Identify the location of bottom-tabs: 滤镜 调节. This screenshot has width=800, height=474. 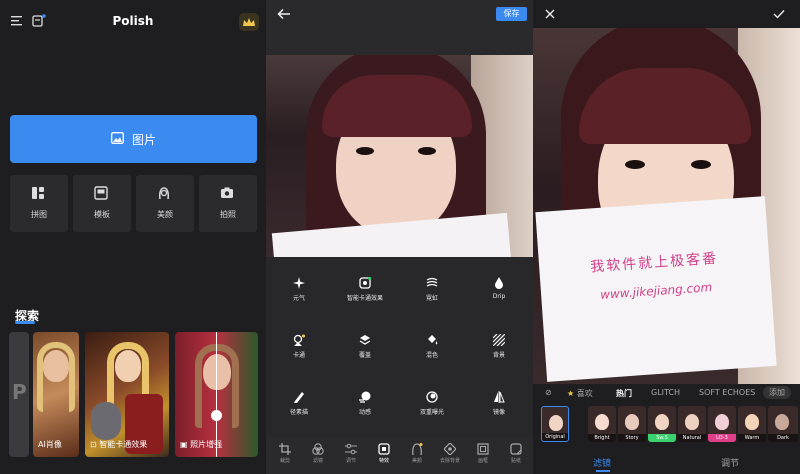
(666, 462).